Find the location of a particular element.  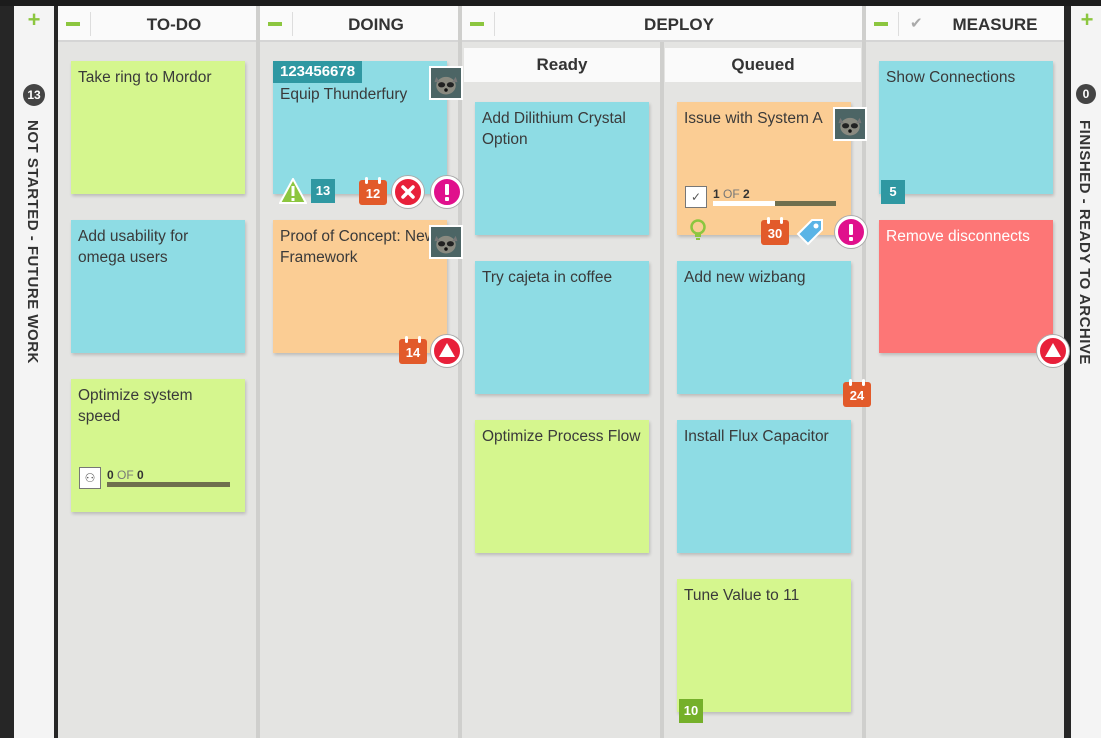

card-title: Add usability for omega users is located at coordinates (133, 247).